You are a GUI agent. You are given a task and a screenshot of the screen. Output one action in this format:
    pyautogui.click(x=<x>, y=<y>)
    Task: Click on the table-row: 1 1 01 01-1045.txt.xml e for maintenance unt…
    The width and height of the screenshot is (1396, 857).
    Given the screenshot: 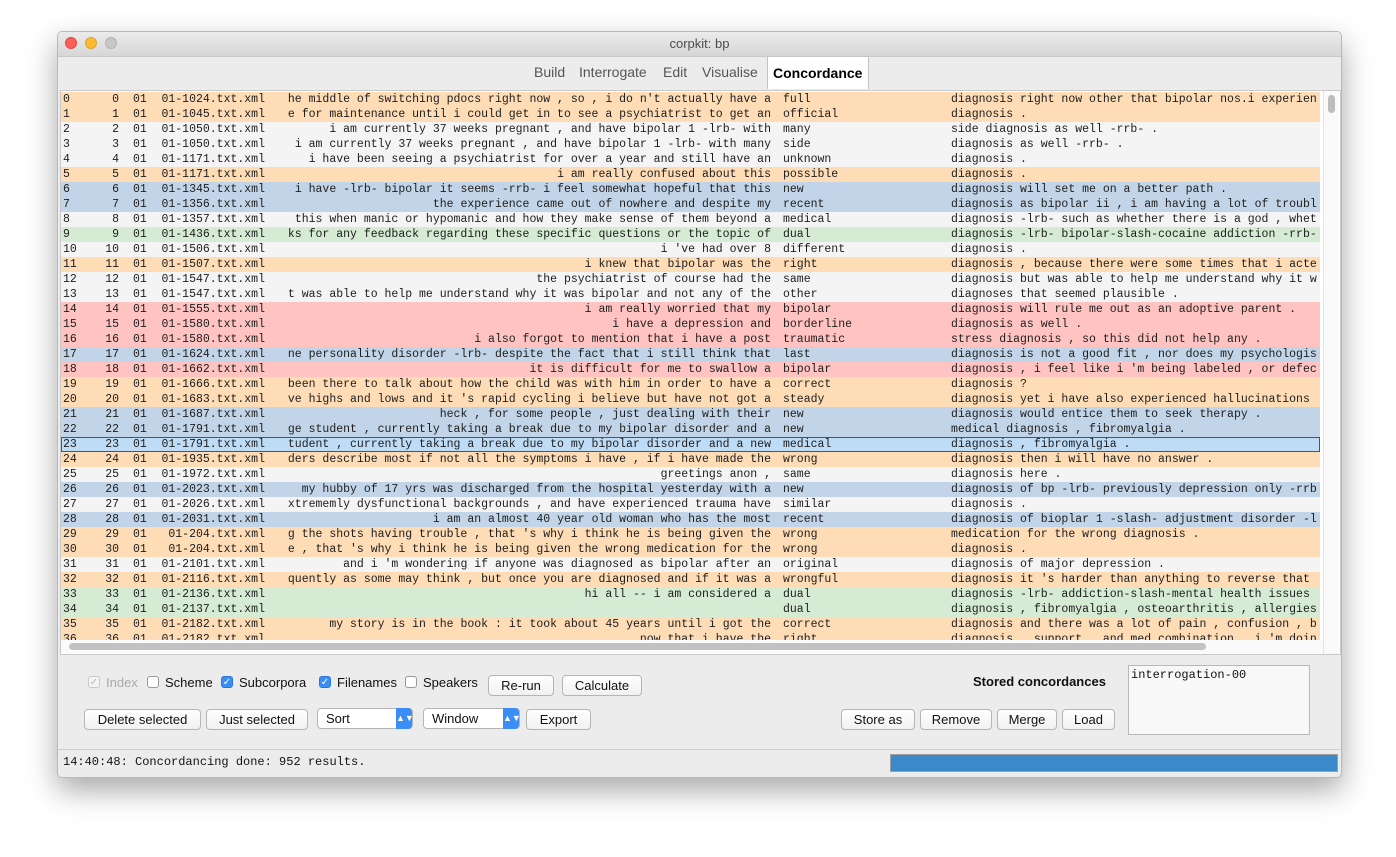 What is the action you would take?
    pyautogui.click(x=690, y=114)
    